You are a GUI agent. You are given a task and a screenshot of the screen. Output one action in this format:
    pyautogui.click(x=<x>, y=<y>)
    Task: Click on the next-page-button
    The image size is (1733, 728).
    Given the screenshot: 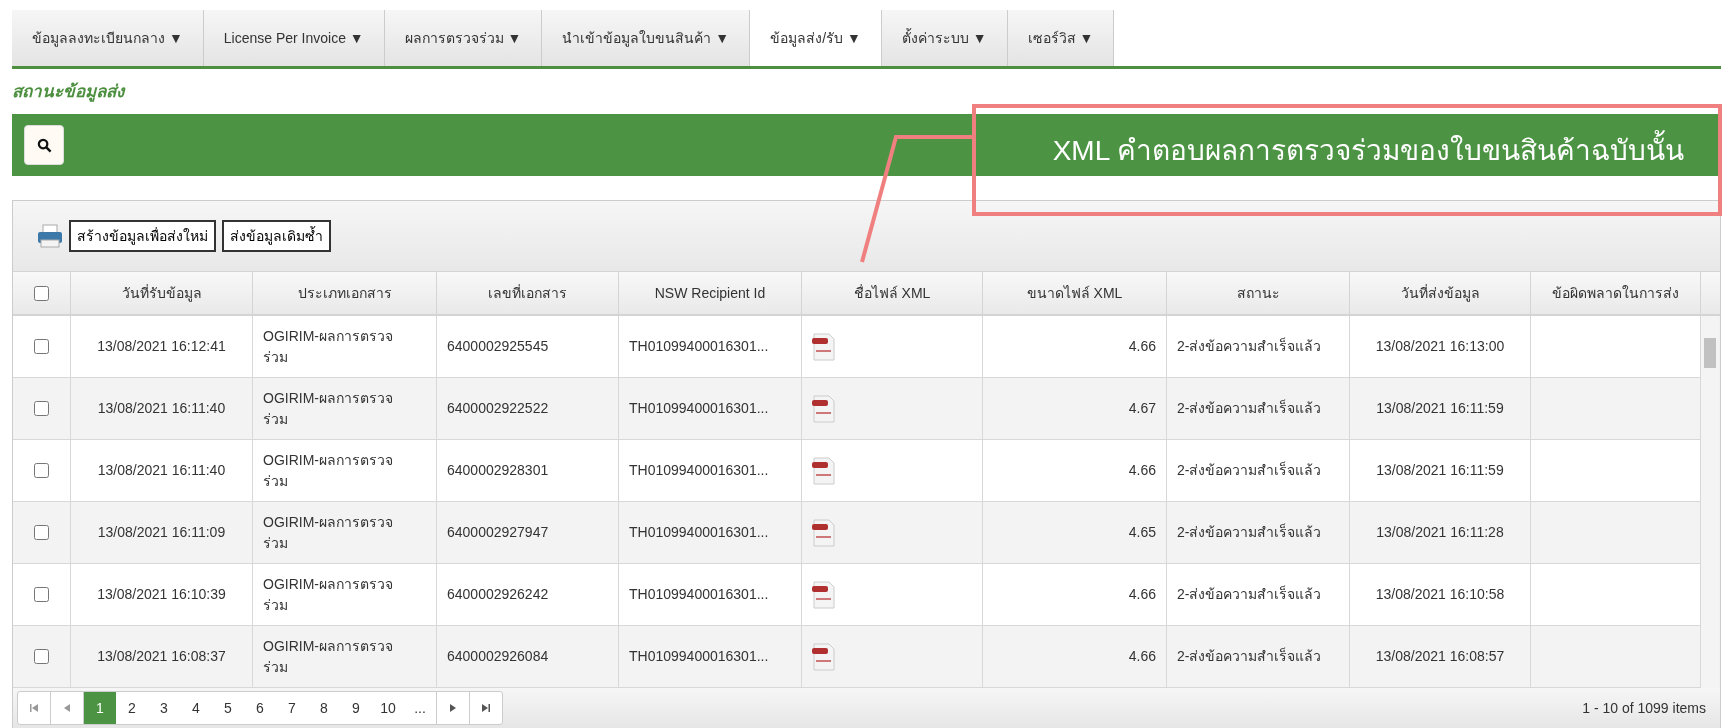 What is the action you would take?
    pyautogui.click(x=453, y=708)
    